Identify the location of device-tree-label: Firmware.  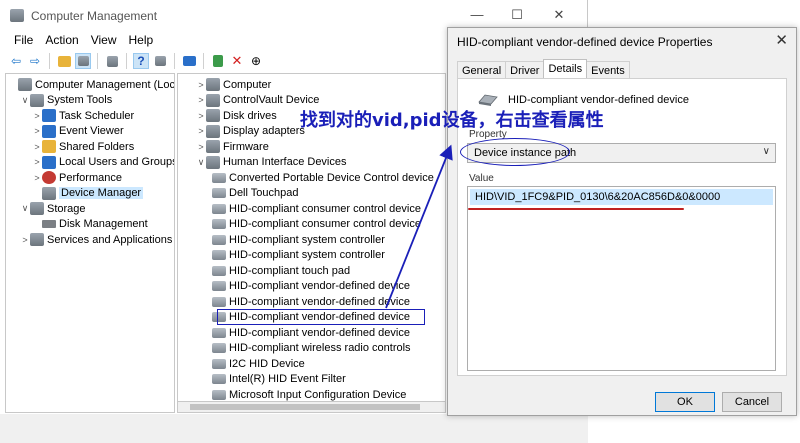
(246, 146).